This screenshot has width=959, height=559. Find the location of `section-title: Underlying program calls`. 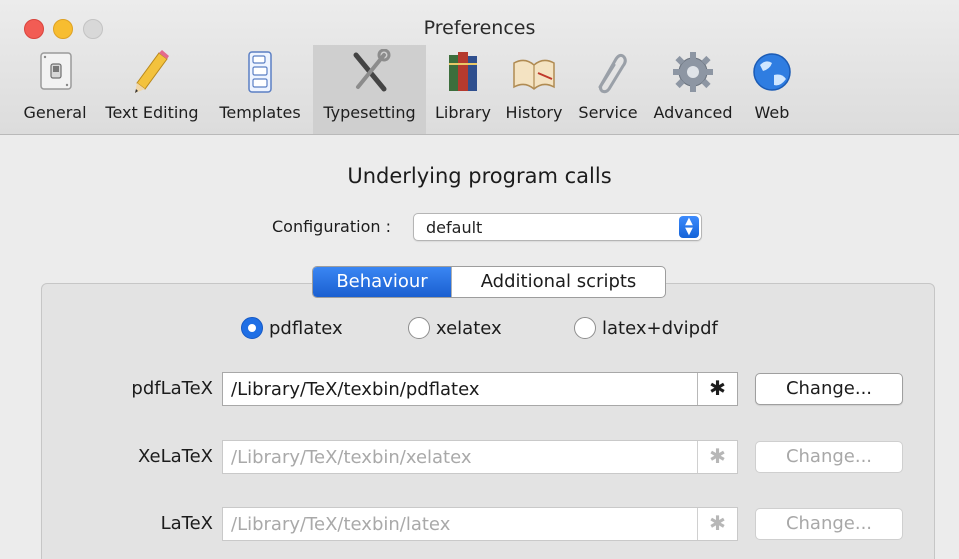

section-title: Underlying program calls is located at coordinates (479, 176).